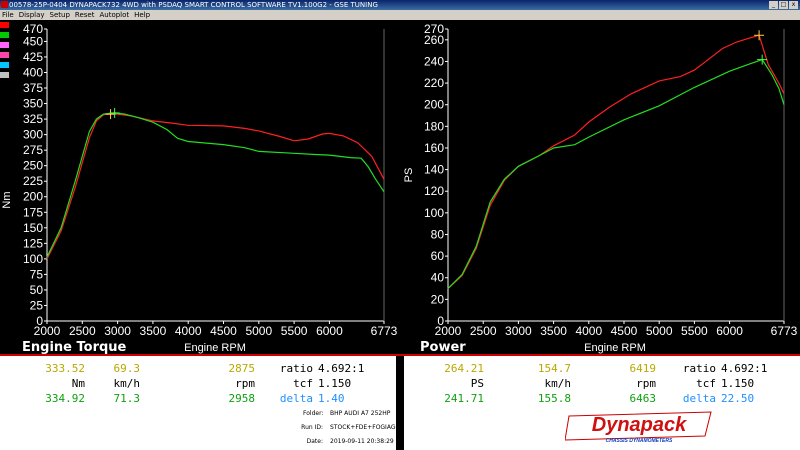  Describe the element at coordinates (32, 15) in the screenshot. I see `menu-display: Display` at that location.